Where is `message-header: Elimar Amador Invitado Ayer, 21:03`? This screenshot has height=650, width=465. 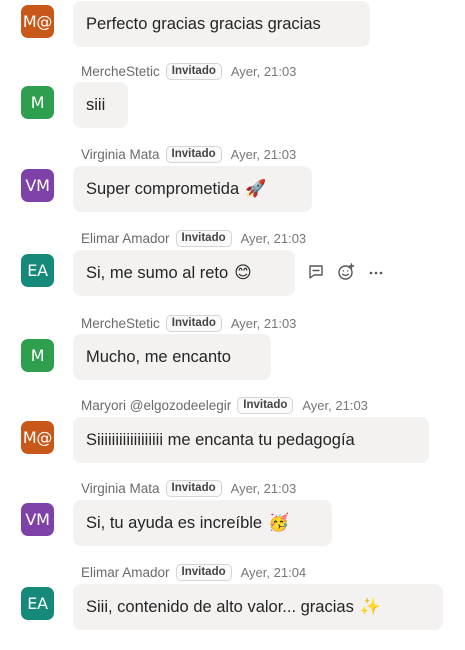
message-header: Elimar Amador Invitado Ayer, 21:03 is located at coordinates (193, 238).